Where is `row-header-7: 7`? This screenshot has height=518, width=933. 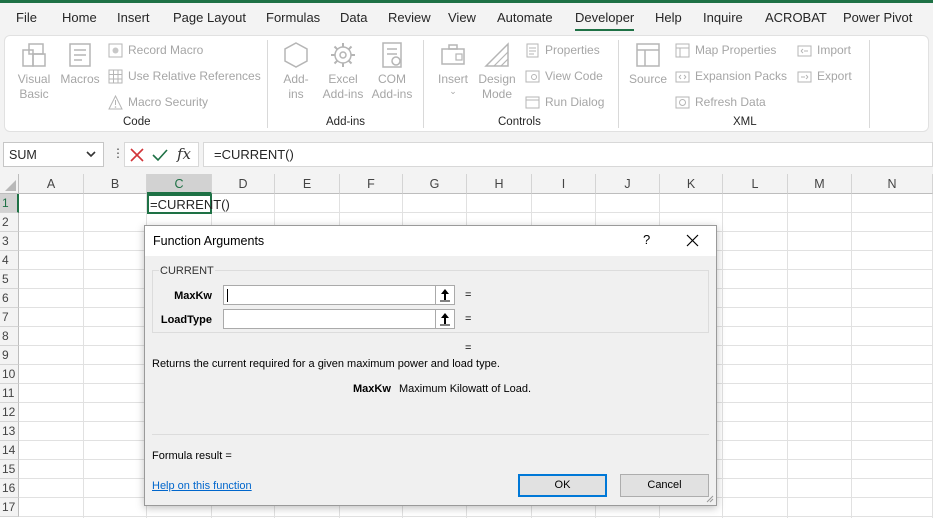 row-header-7: 7 is located at coordinates (9, 317).